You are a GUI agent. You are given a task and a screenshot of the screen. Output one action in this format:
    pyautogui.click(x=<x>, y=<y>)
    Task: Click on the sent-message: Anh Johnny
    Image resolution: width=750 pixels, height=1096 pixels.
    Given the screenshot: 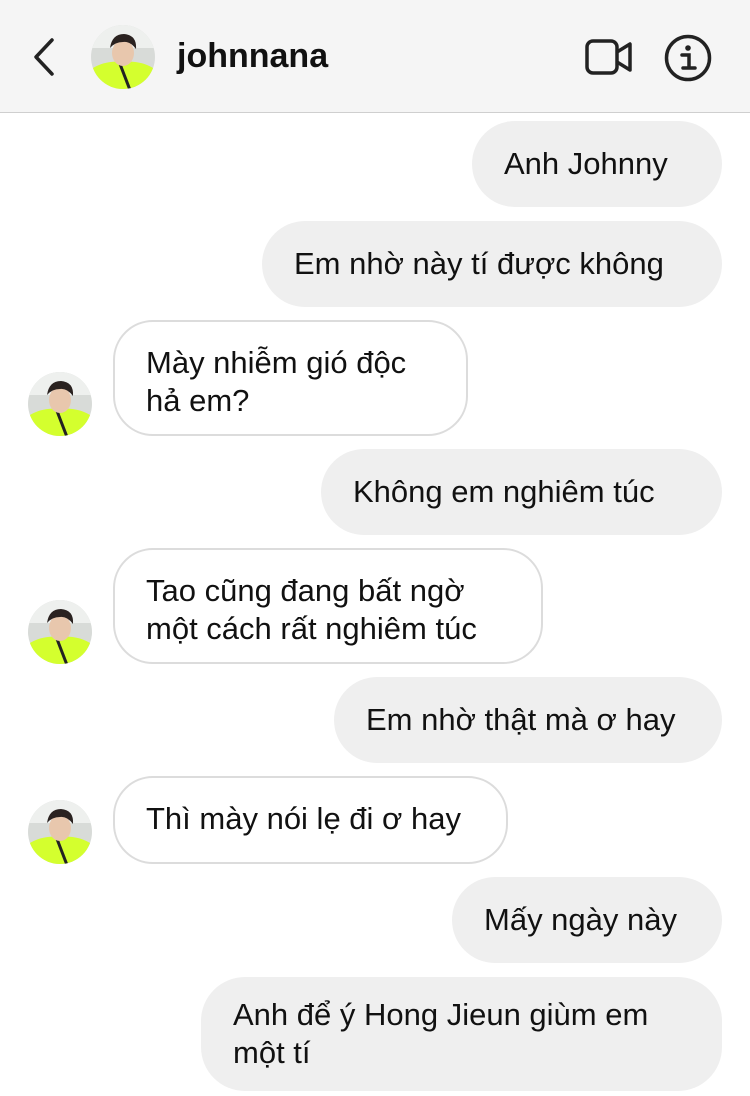 What is the action you would take?
    pyautogui.click(x=597, y=164)
    